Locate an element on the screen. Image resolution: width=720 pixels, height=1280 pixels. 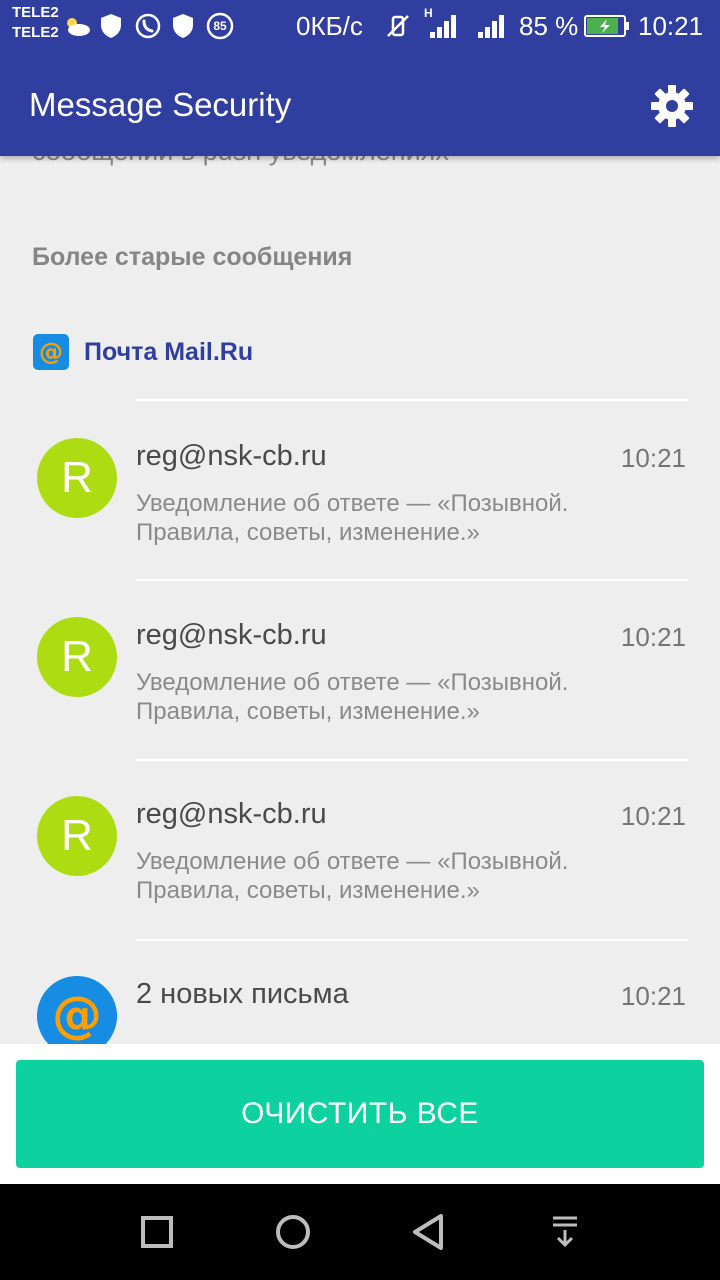
status-bar: TELE2 TELE2 85 0КБ/с H 85 % 10:21 is located at coordinates (360, 26).